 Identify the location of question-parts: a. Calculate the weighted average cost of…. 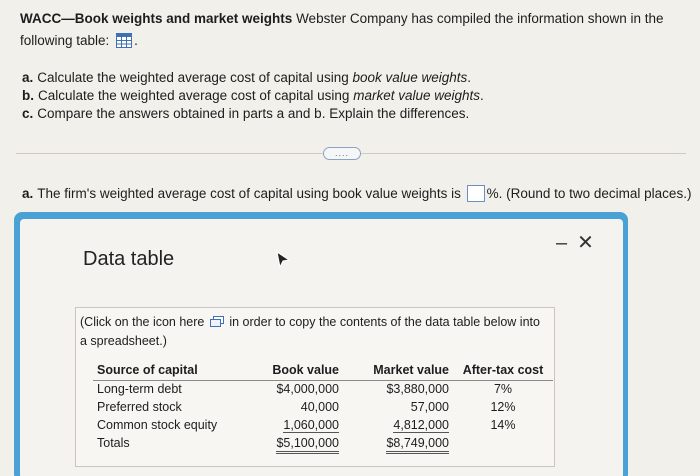
(352, 96).